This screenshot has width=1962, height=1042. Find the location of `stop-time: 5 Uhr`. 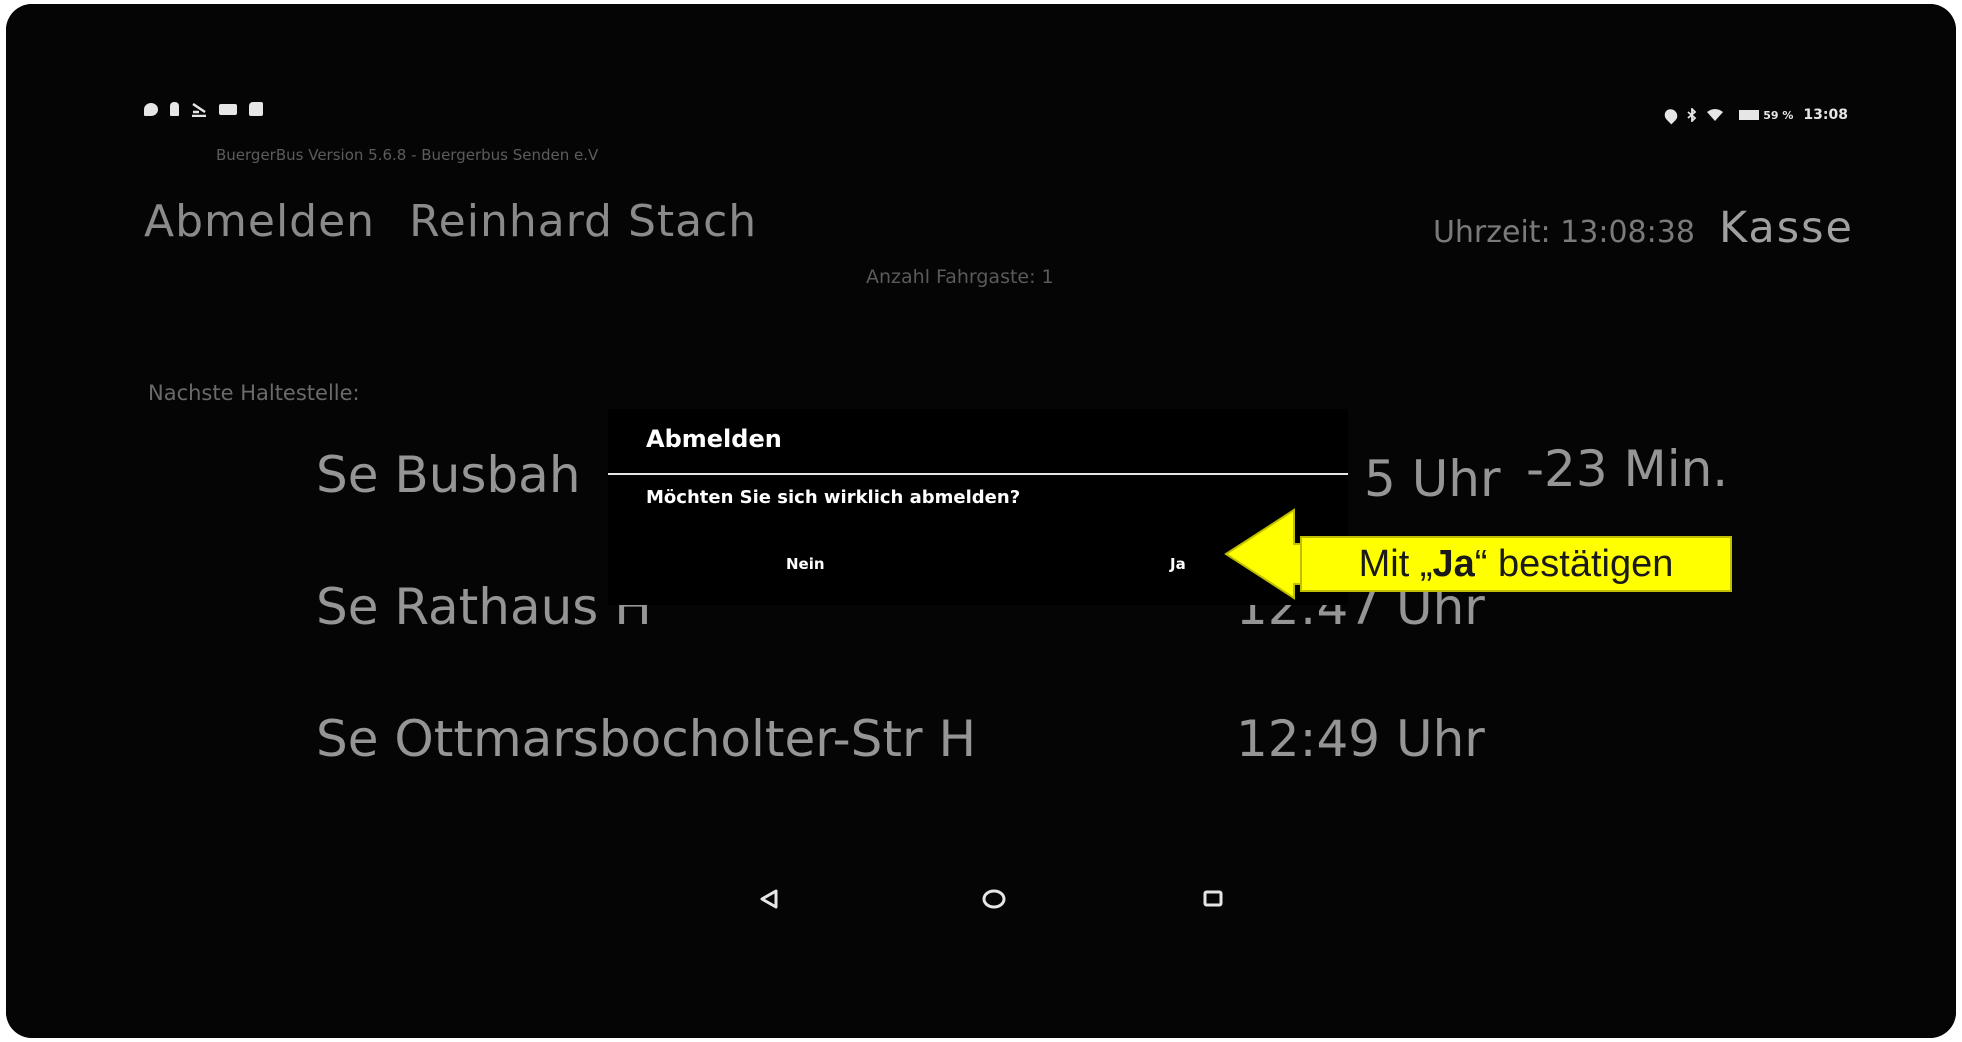

stop-time: 5 Uhr is located at coordinates (1432, 479).